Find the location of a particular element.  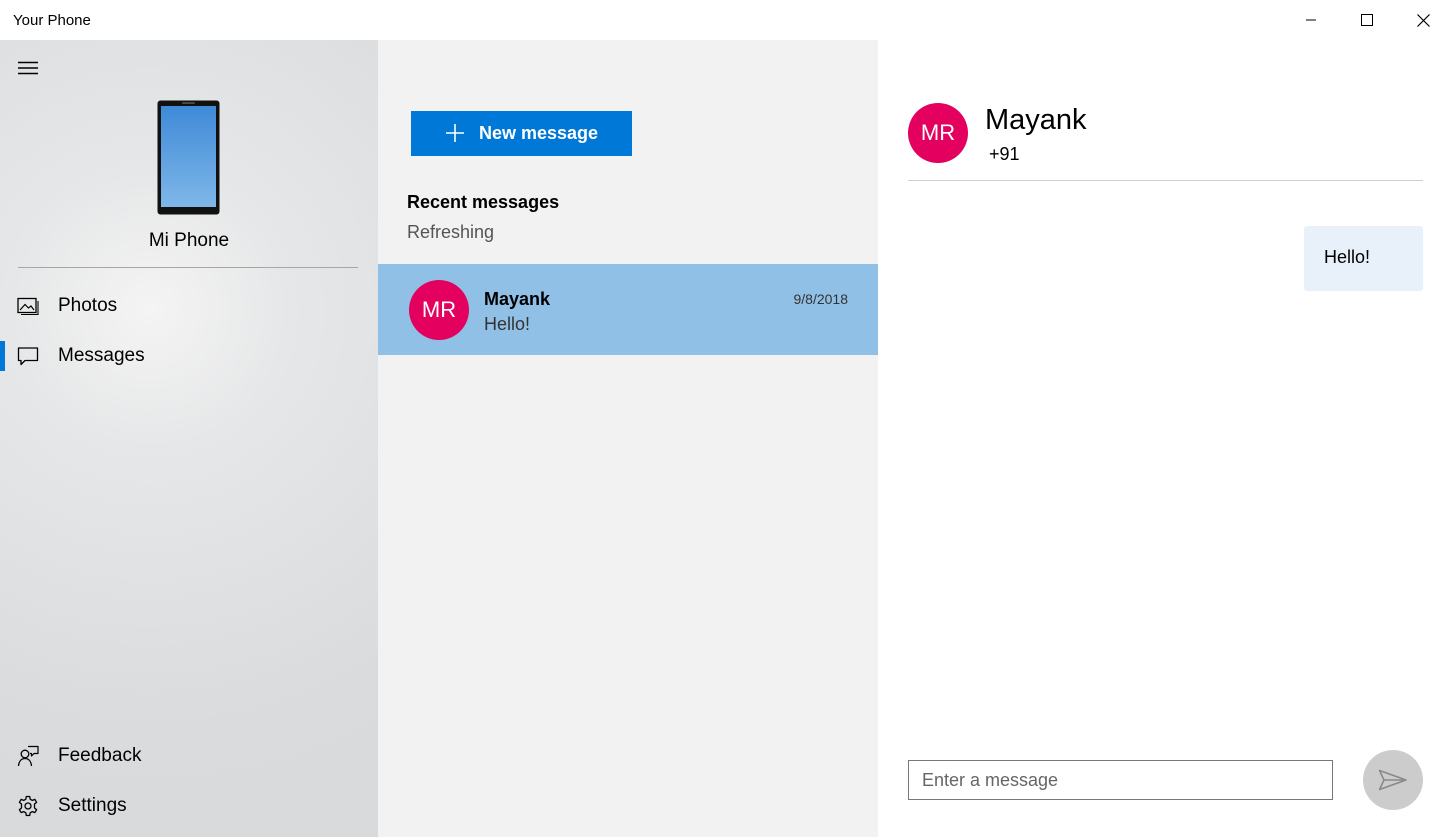

send-icon is located at coordinates (1392, 780).